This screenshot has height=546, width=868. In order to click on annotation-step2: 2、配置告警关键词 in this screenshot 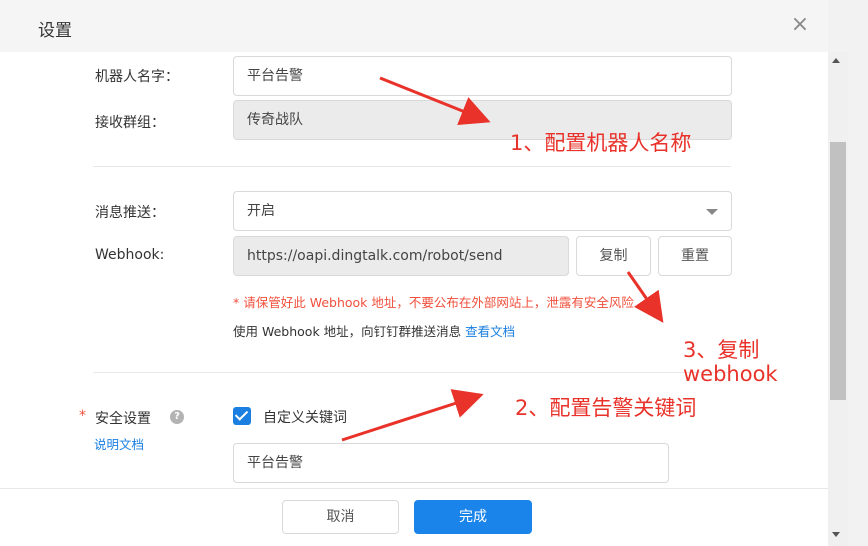, I will do `click(606, 408)`.